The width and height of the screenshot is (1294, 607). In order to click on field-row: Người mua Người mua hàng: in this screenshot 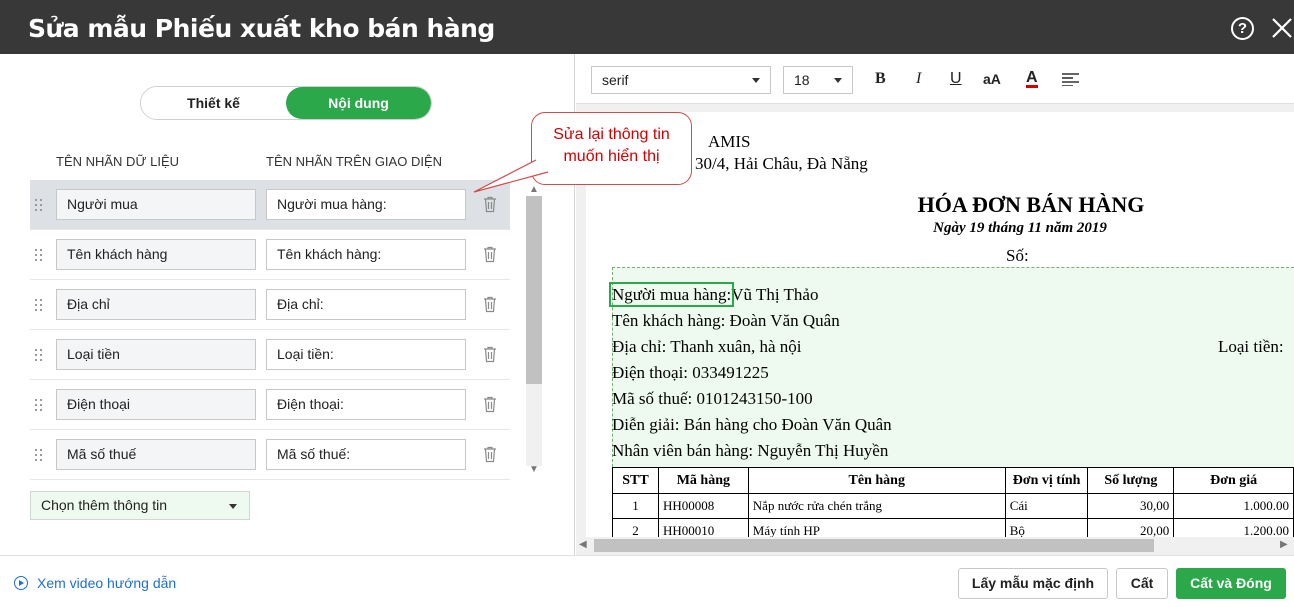, I will do `click(270, 205)`.